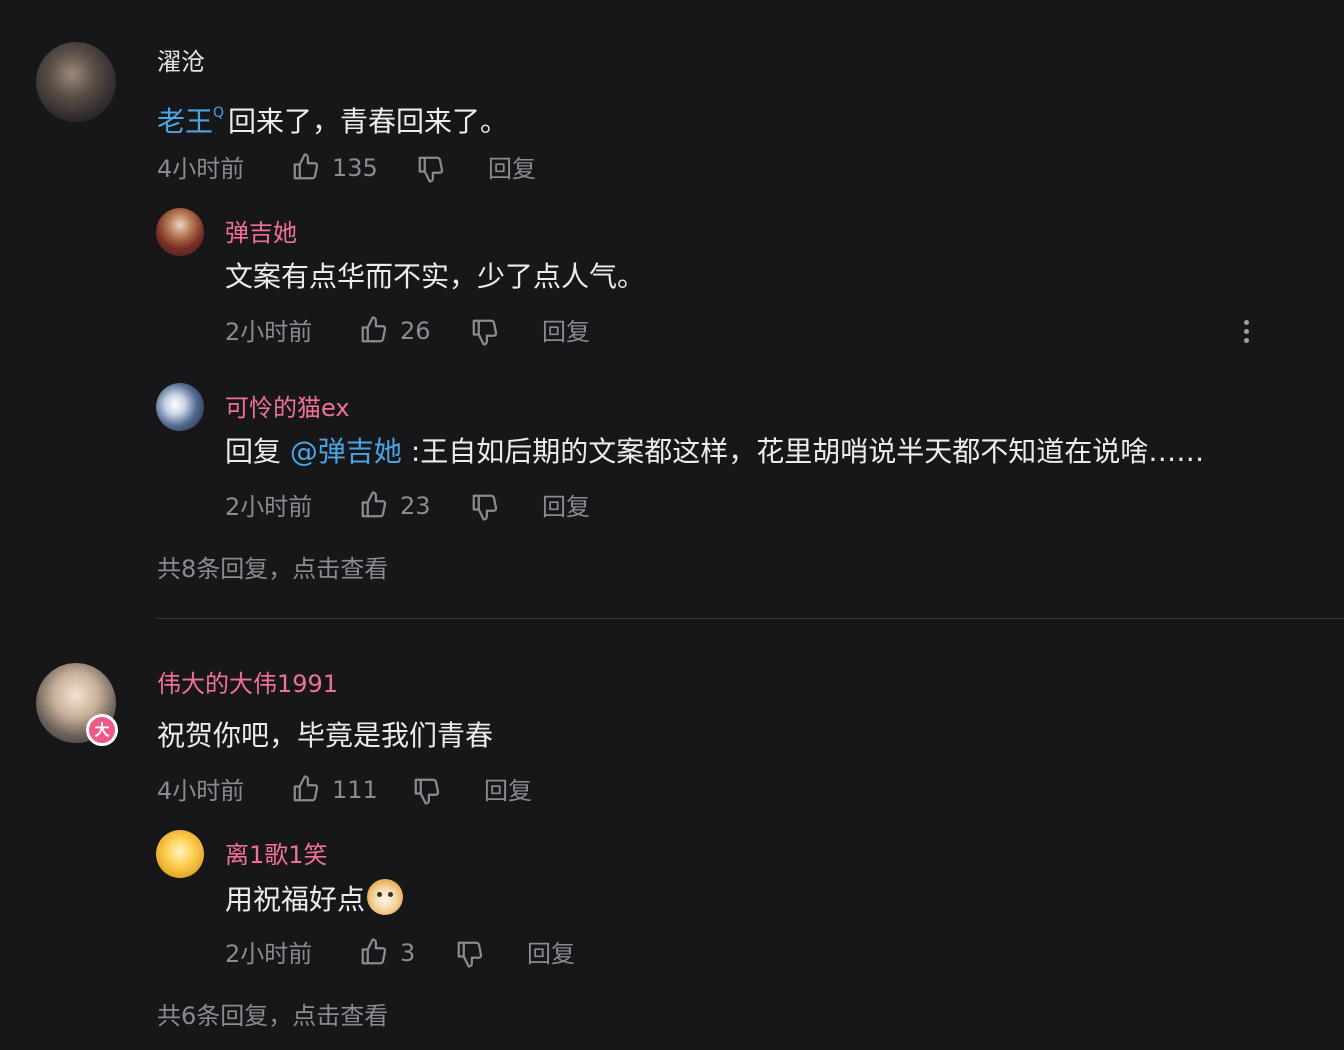 This screenshot has height=1050, width=1344. What do you see at coordinates (261, 233) in the screenshot?
I see `reply-username: 弹吉她` at bounding box center [261, 233].